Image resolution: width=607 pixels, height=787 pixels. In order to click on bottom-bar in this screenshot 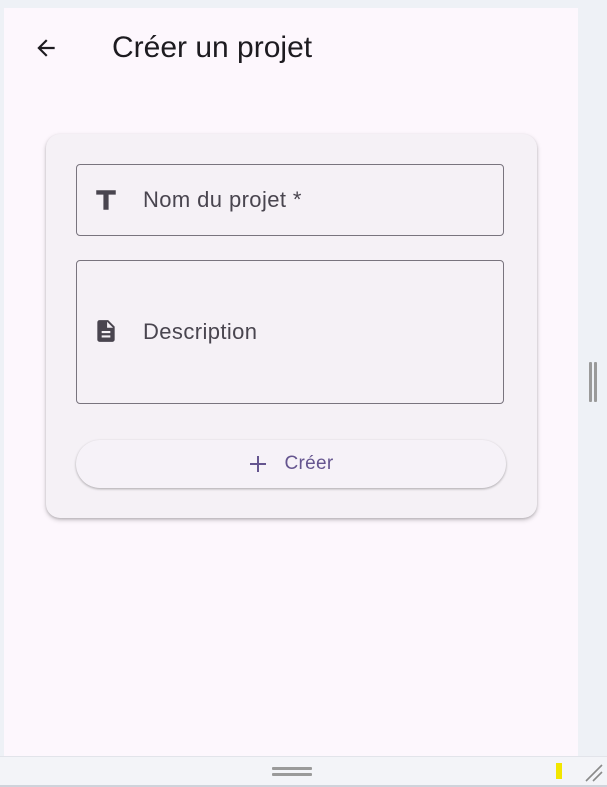, I will do `click(303, 771)`.